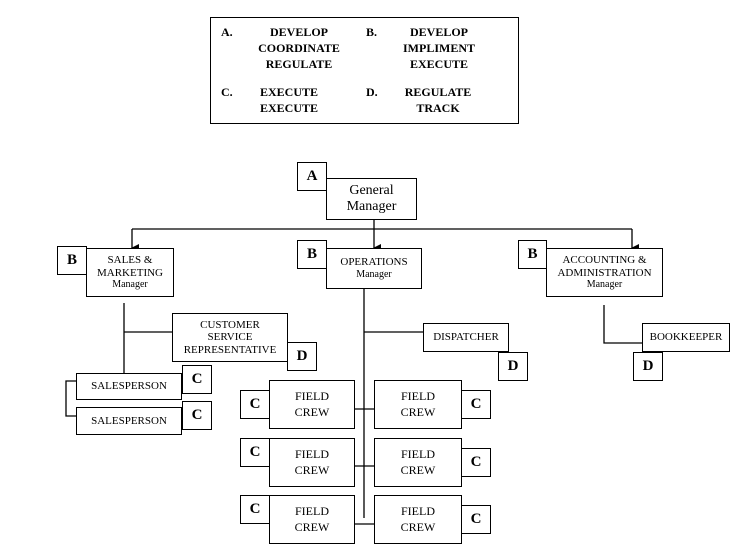 This screenshot has width=738, height=558. What do you see at coordinates (255, 509) in the screenshot?
I see `role-tag-c-crew-l3: C` at bounding box center [255, 509].